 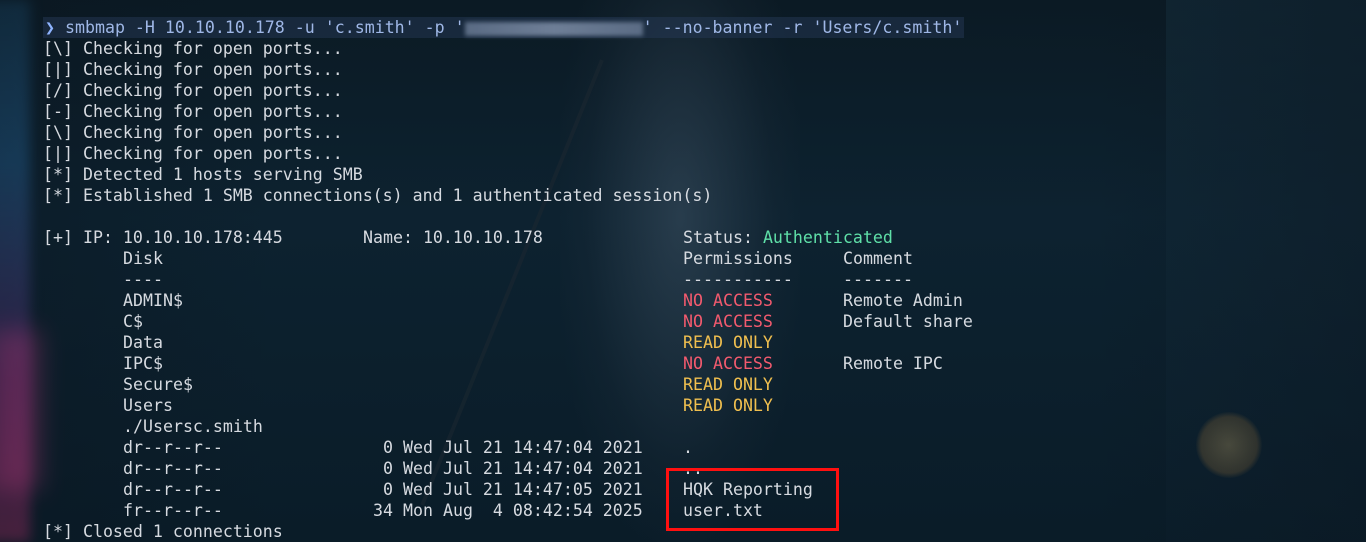 What do you see at coordinates (158, 384) in the screenshot?
I see `share-name: Secure$` at bounding box center [158, 384].